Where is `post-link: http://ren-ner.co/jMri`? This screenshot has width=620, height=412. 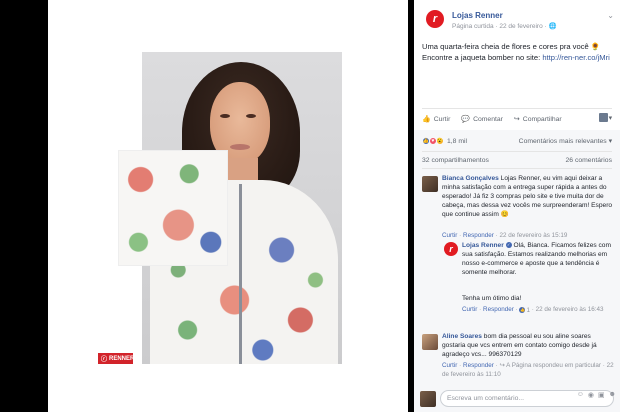
post-link: http://ren-ner.co/jMri is located at coordinates (576, 57).